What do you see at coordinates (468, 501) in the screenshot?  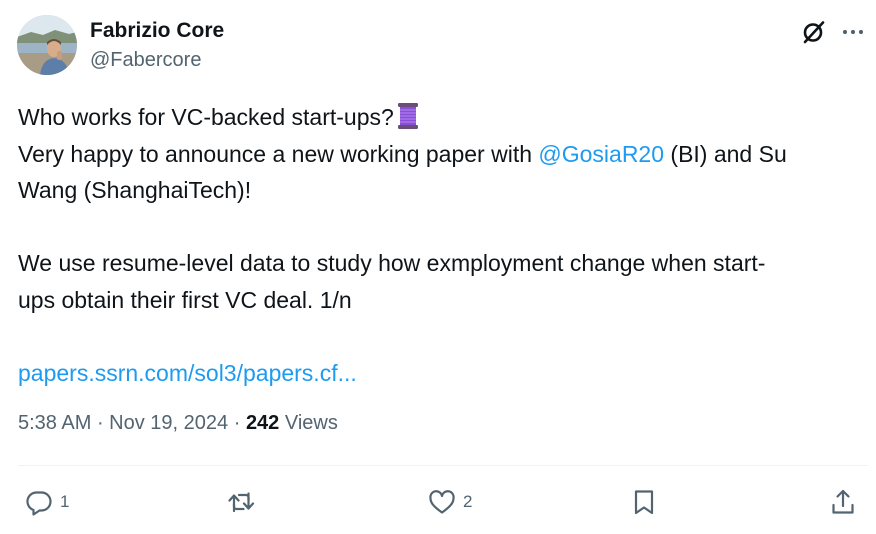 I see `like-count: 2` at bounding box center [468, 501].